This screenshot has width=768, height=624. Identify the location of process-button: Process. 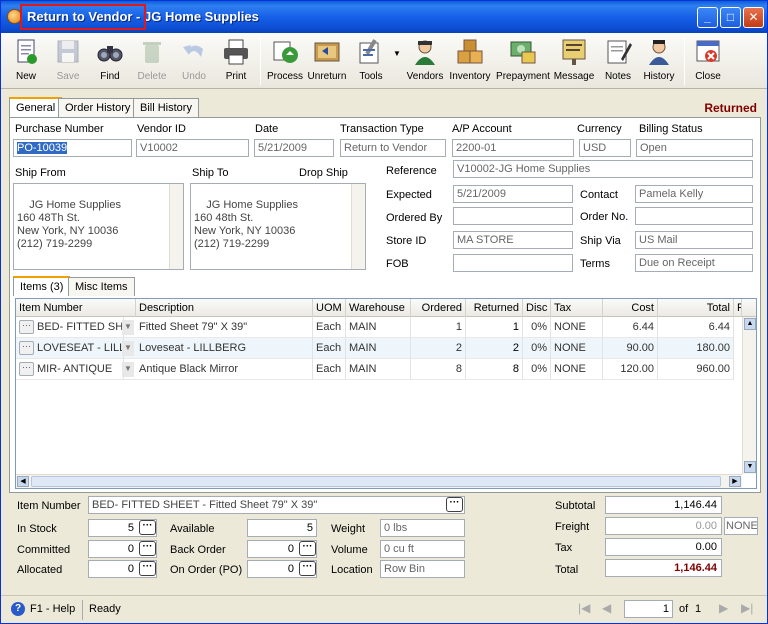
(285, 61).